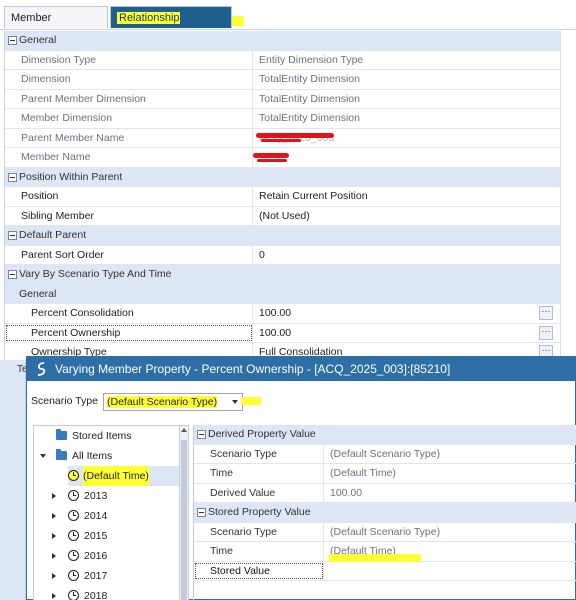 The width and height of the screenshot is (576, 600). Describe the element at coordinates (262, 434) in the screenshot. I see `category-label: Derived Property Value` at that location.